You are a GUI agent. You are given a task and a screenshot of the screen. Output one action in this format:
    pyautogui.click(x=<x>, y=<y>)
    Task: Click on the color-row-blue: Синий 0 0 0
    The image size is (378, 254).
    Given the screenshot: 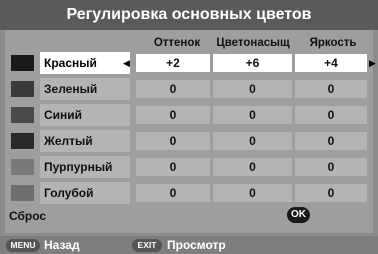 What is the action you would take?
    pyautogui.click(x=190, y=115)
    